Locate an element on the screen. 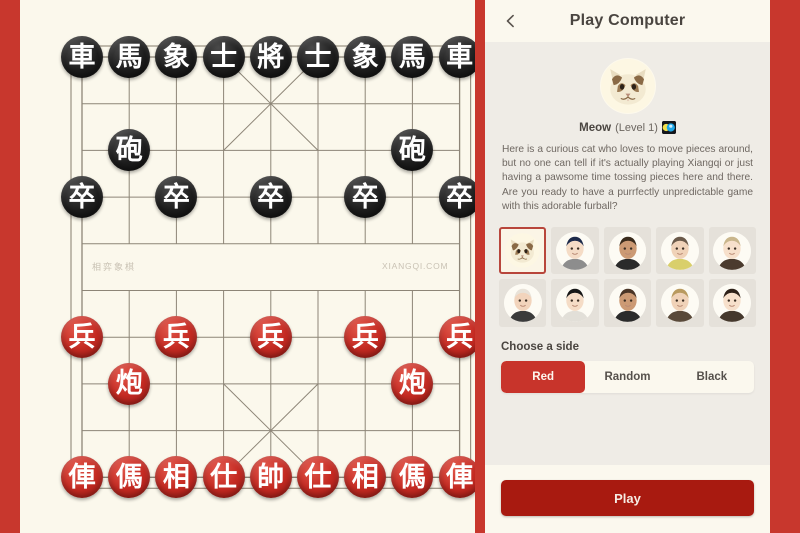  avatar-man-short-hair is located at coordinates (680, 251).